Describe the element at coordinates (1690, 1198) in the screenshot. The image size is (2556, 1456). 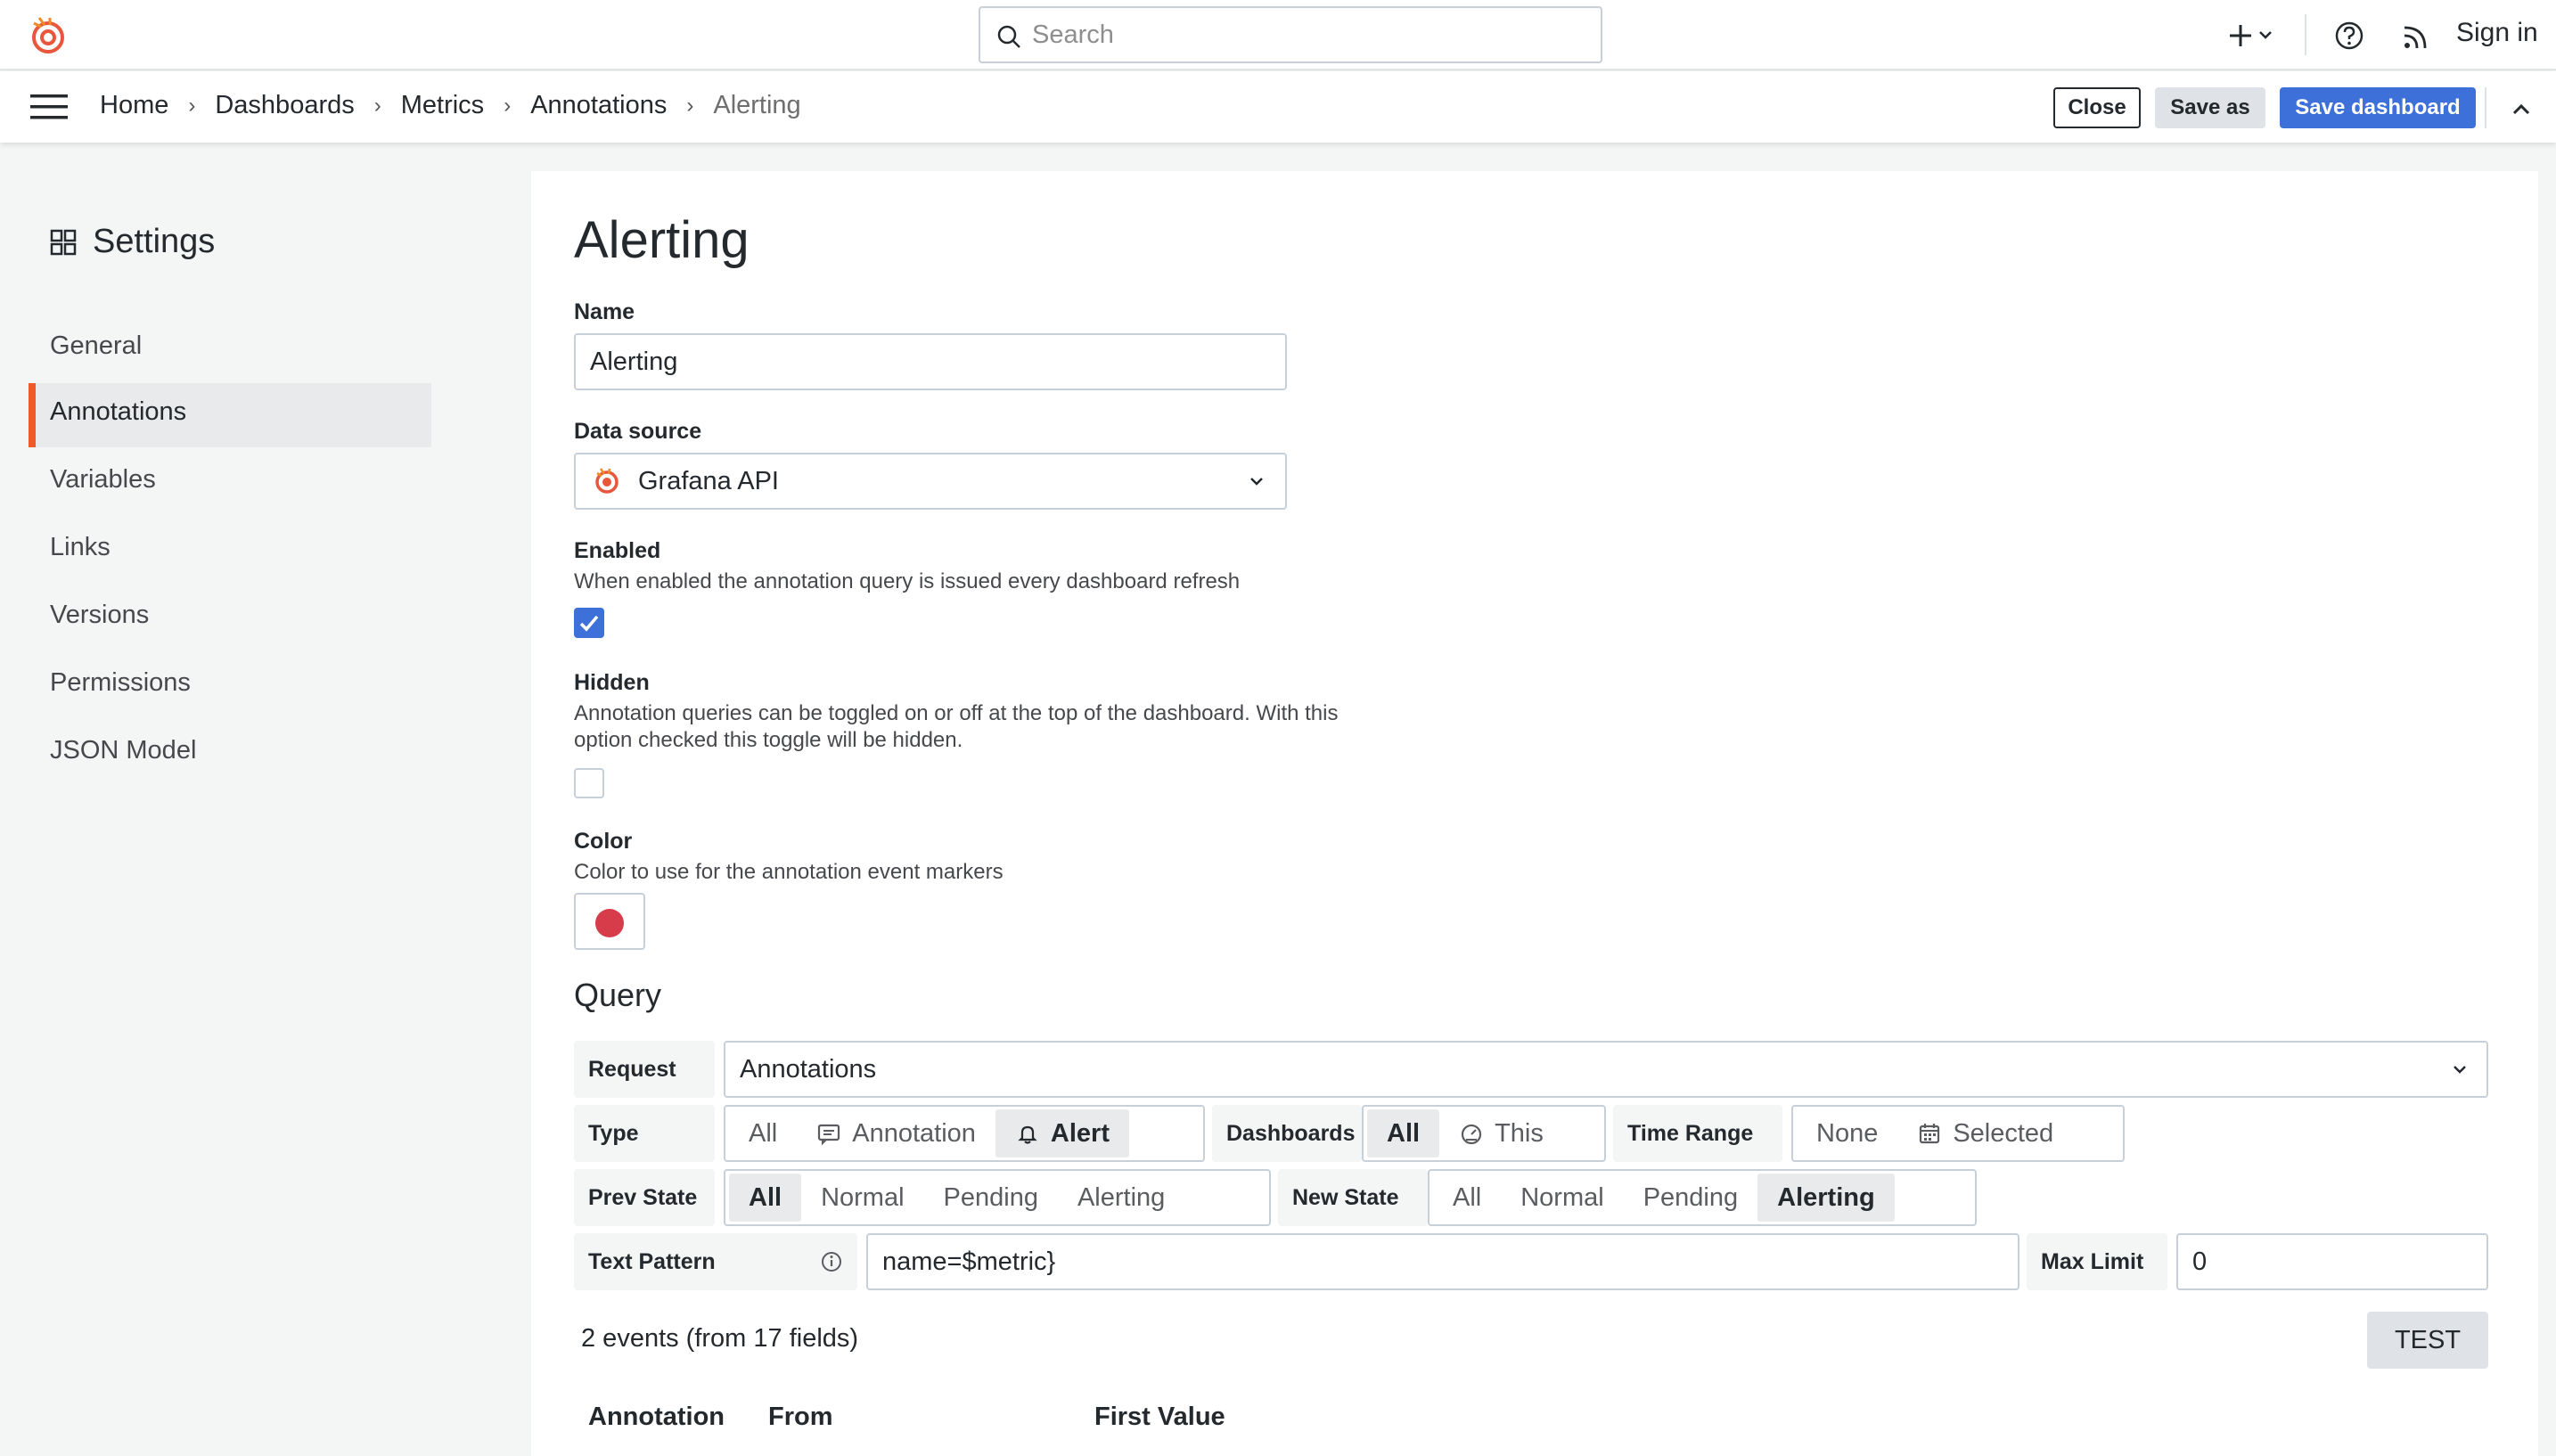
I see `new-state-option-pending: Pending` at that location.